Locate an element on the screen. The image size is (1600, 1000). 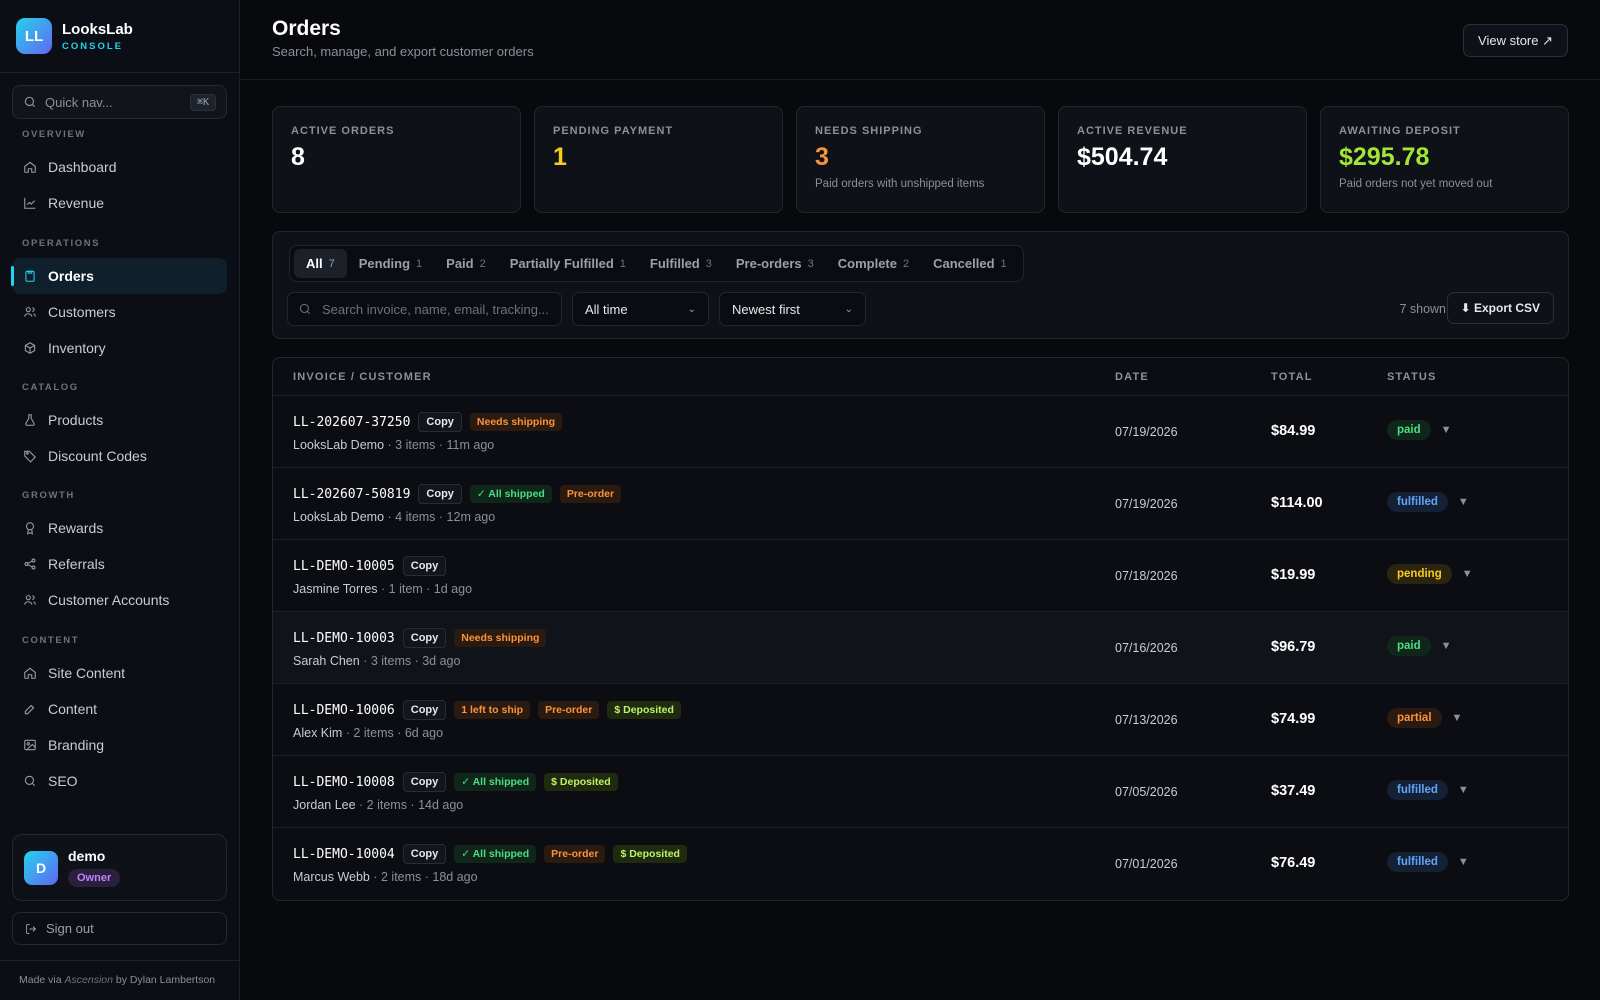
sidebar-item-customer-accounts: Customer Accounts is located at coordinates (119, 600).